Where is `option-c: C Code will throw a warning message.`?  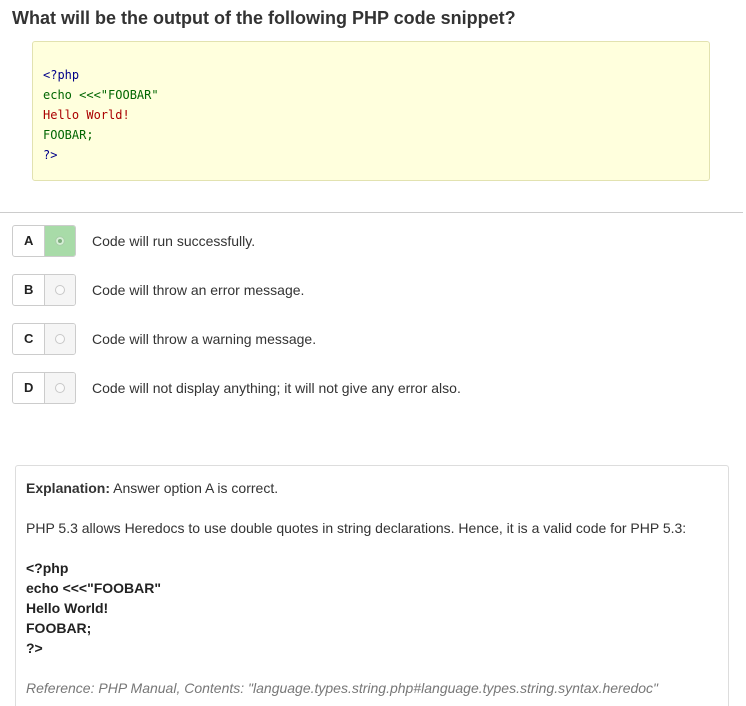 option-c: C Code will throw a warning message. is located at coordinates (362, 339).